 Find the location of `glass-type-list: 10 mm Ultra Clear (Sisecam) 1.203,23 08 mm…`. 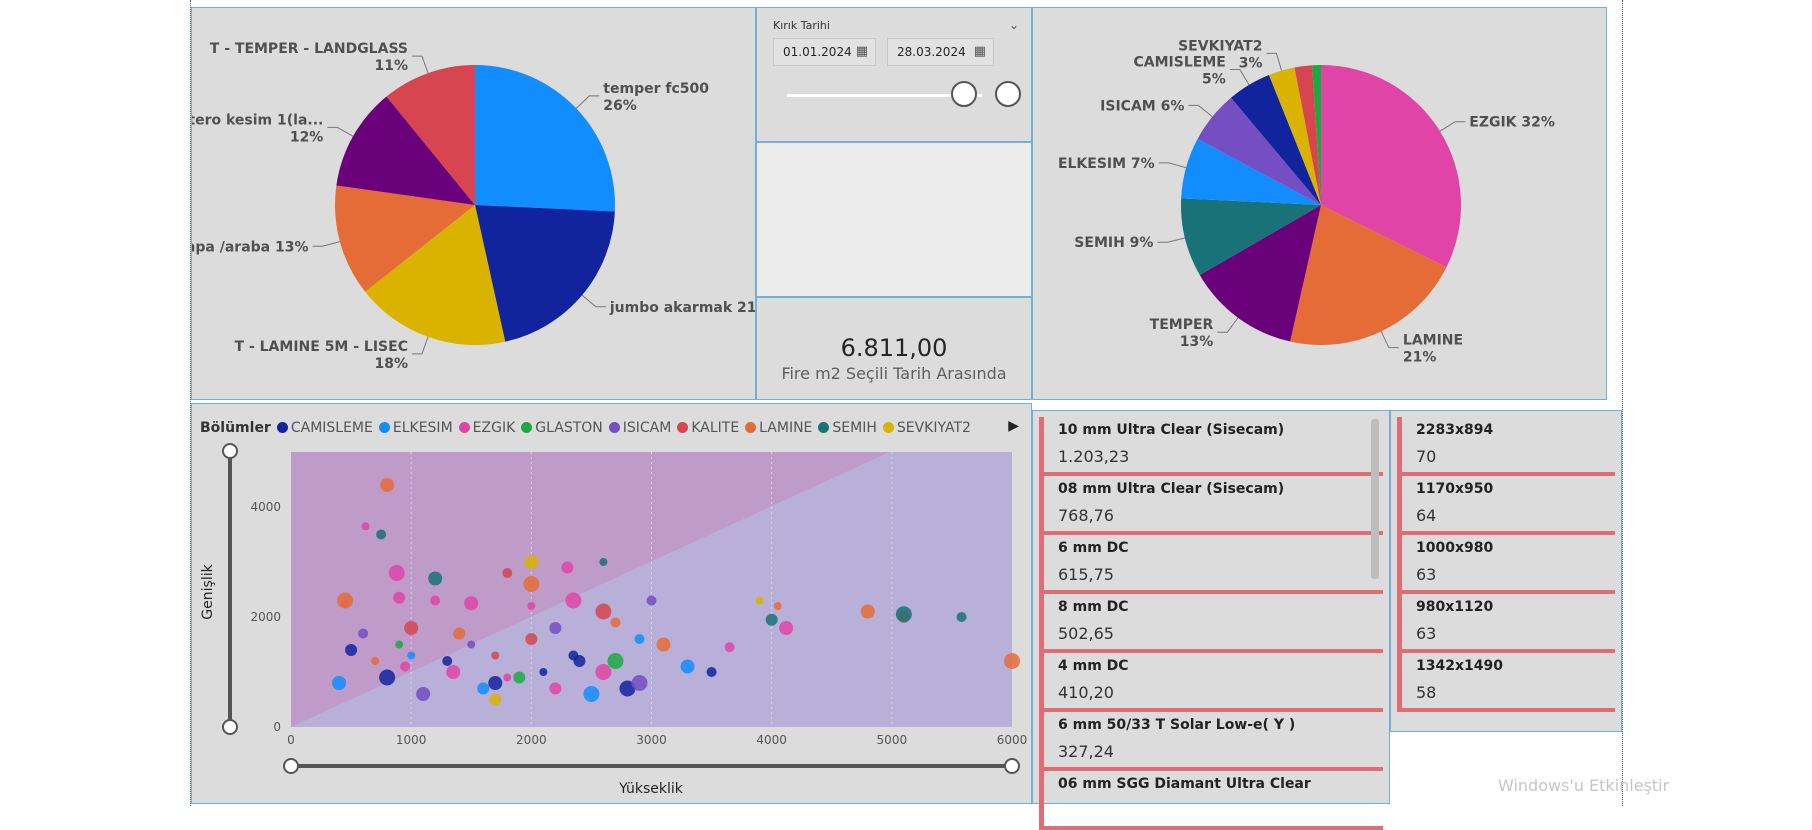

glass-type-list: 10 mm Ultra Clear (Sisecam) 1.203,23 08 mm… is located at coordinates (1211, 620).